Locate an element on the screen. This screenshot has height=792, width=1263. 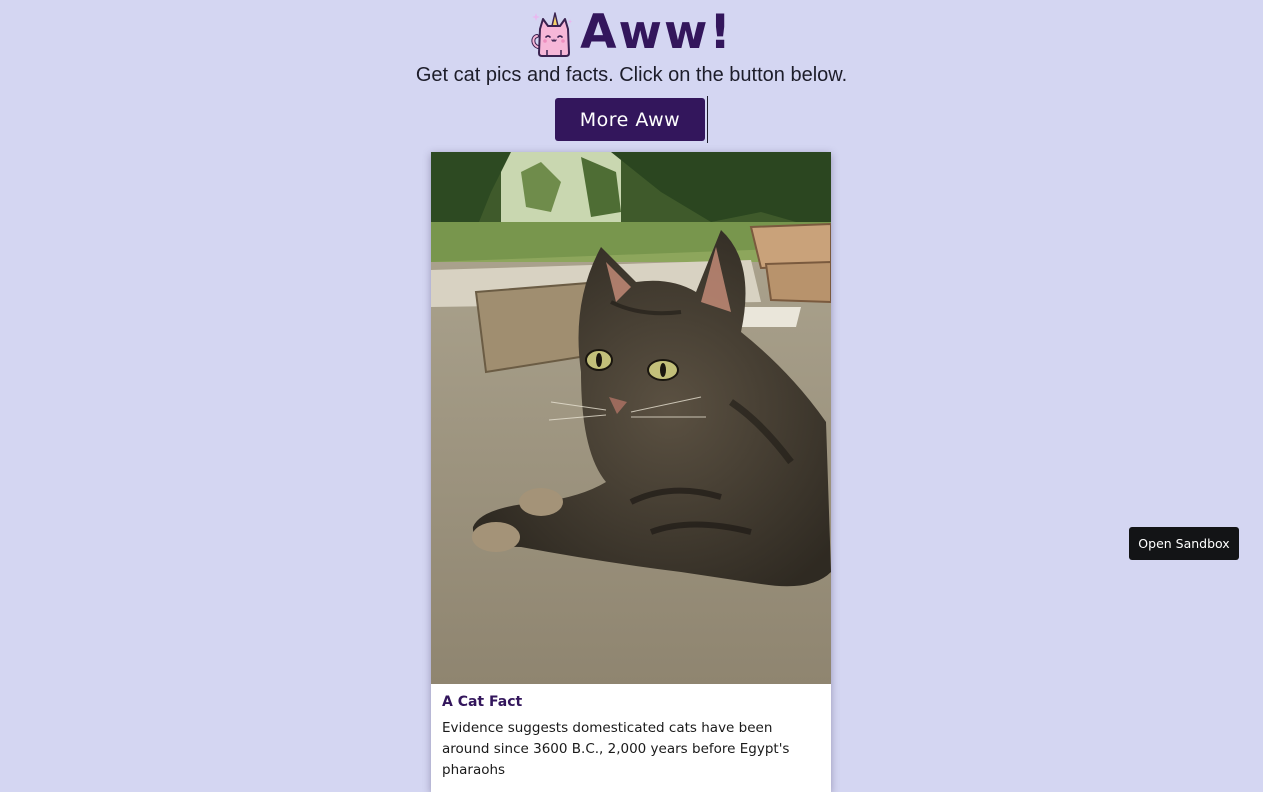
title-row: Aww! is located at coordinates (631, 33).